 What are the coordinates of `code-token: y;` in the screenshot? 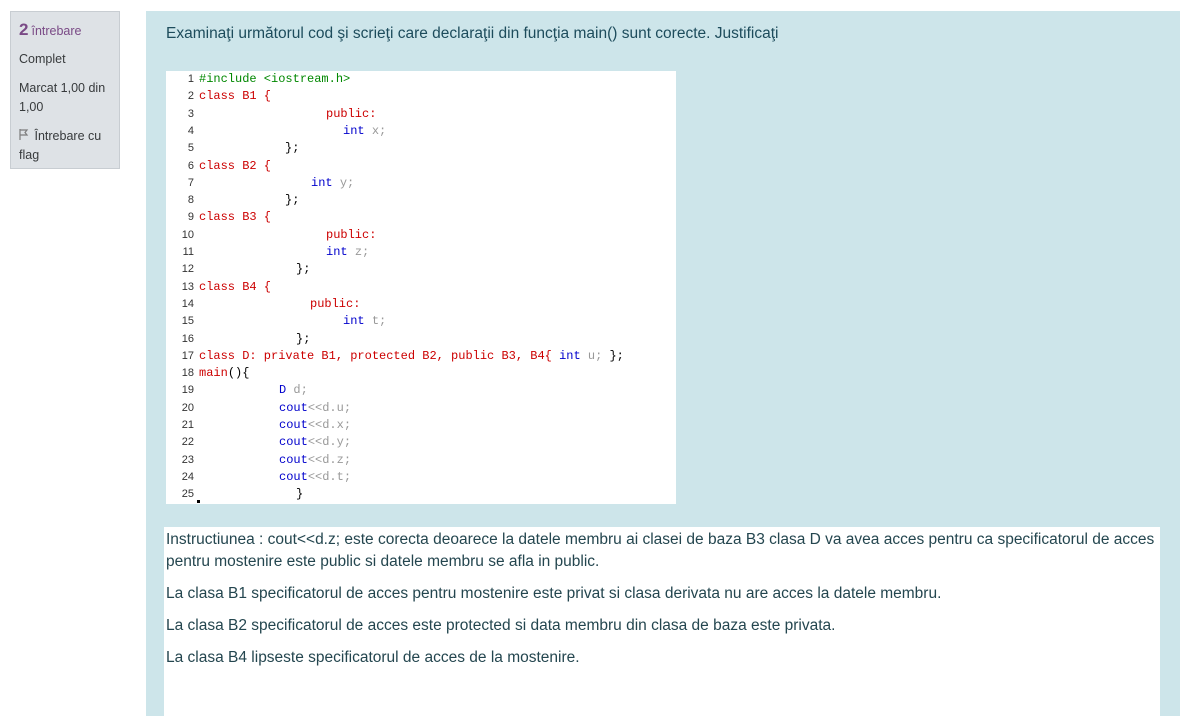 It's located at (347, 182).